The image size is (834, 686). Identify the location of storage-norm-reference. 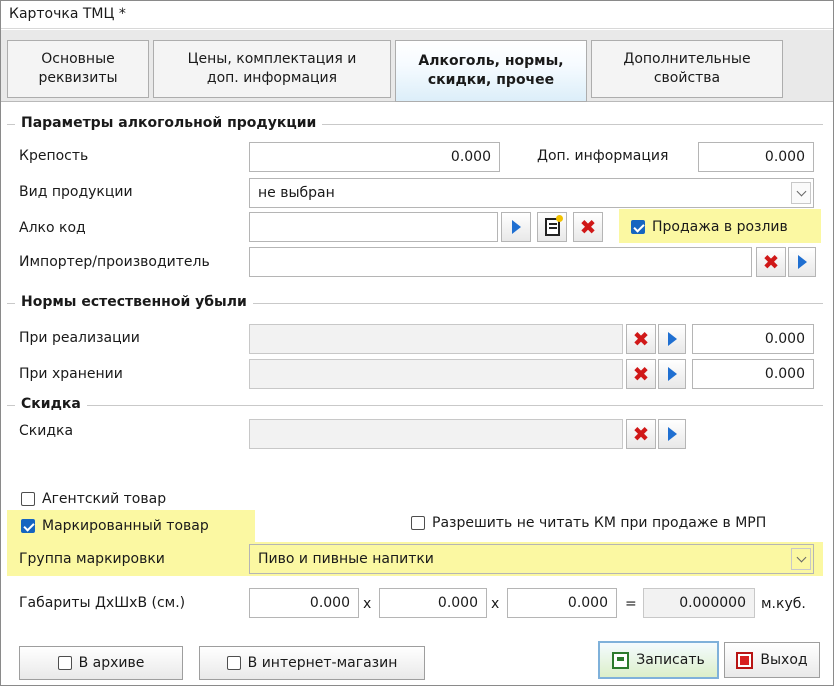
(436, 374).